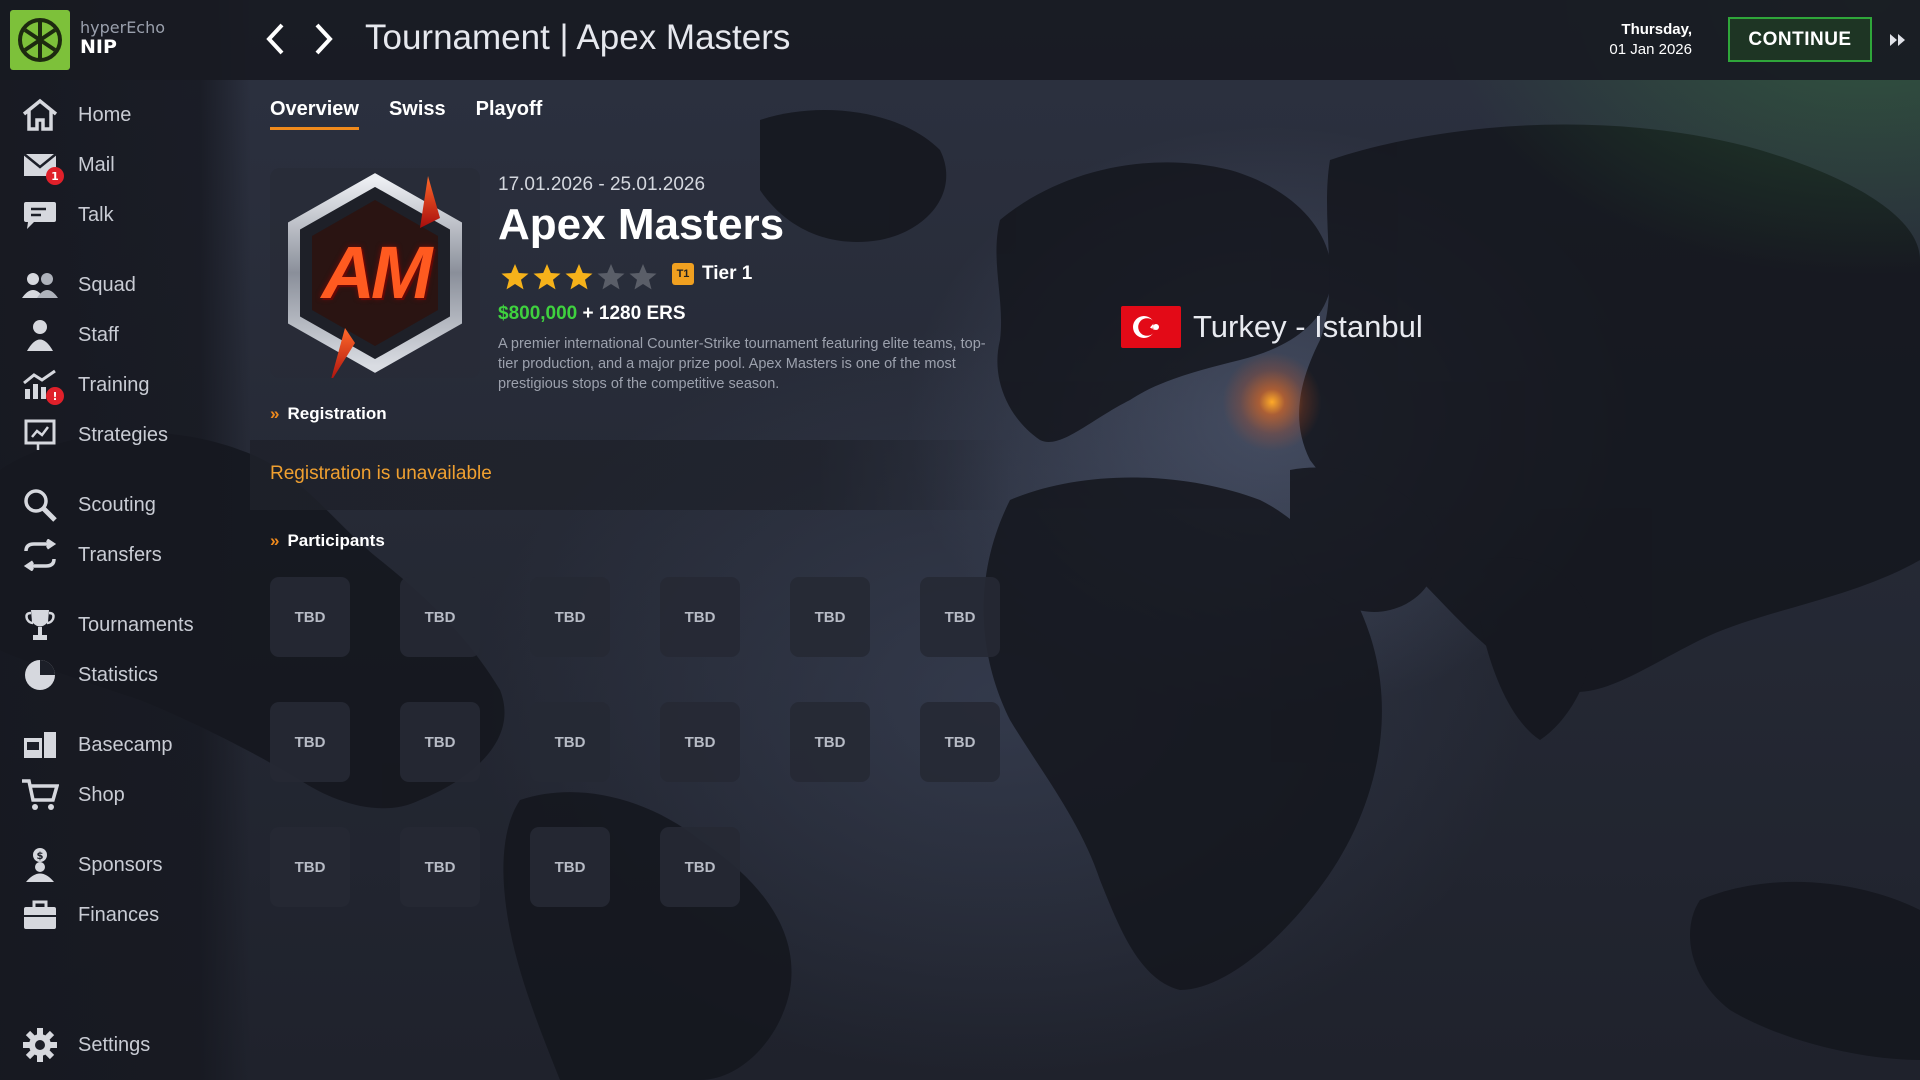 Image resolution: width=1920 pixels, height=1080 pixels. Describe the element at coordinates (314, 114) in the screenshot. I see `tab-overview: Overview` at that location.